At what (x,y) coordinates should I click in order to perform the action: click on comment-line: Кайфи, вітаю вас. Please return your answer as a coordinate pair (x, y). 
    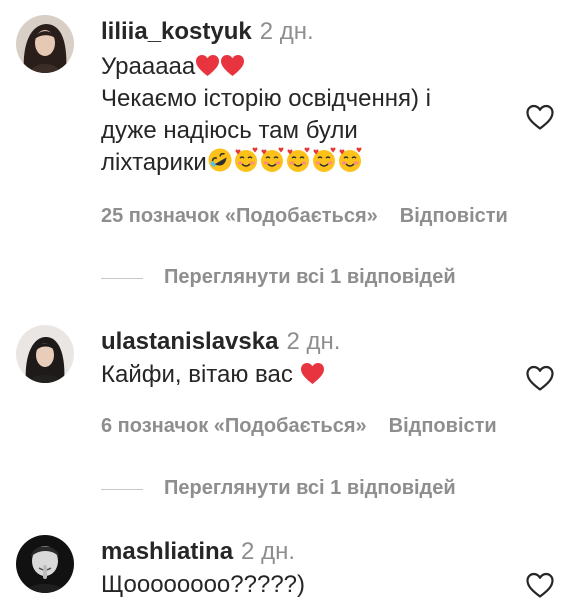
    Looking at the image, I should click on (197, 374).